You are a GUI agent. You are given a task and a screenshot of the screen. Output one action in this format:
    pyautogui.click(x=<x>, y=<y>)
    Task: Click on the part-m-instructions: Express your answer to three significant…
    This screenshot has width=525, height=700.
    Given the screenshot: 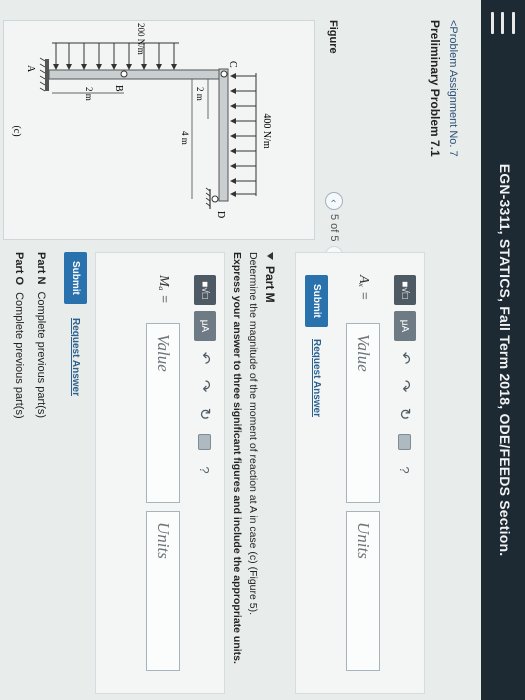 What is the action you would take?
    pyautogui.click(x=237, y=458)
    